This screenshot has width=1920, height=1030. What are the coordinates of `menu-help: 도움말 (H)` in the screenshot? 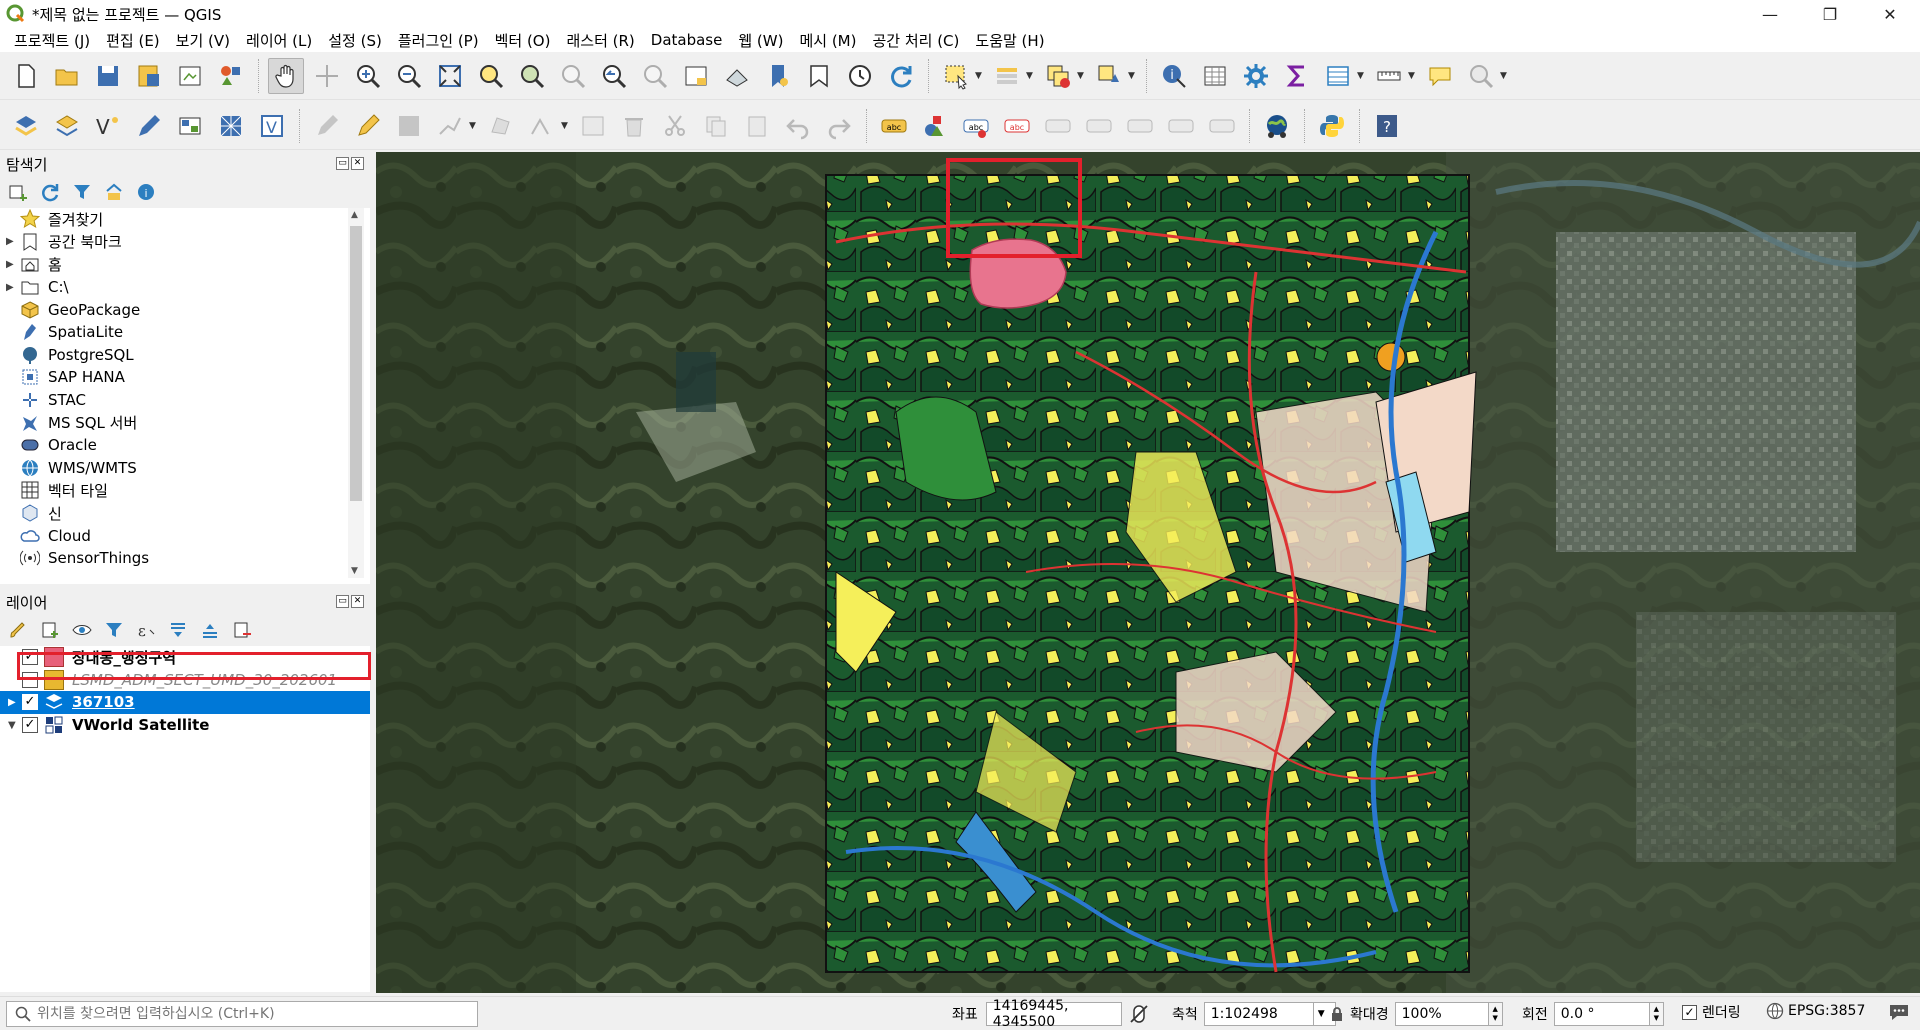 It's located at (1009, 40).